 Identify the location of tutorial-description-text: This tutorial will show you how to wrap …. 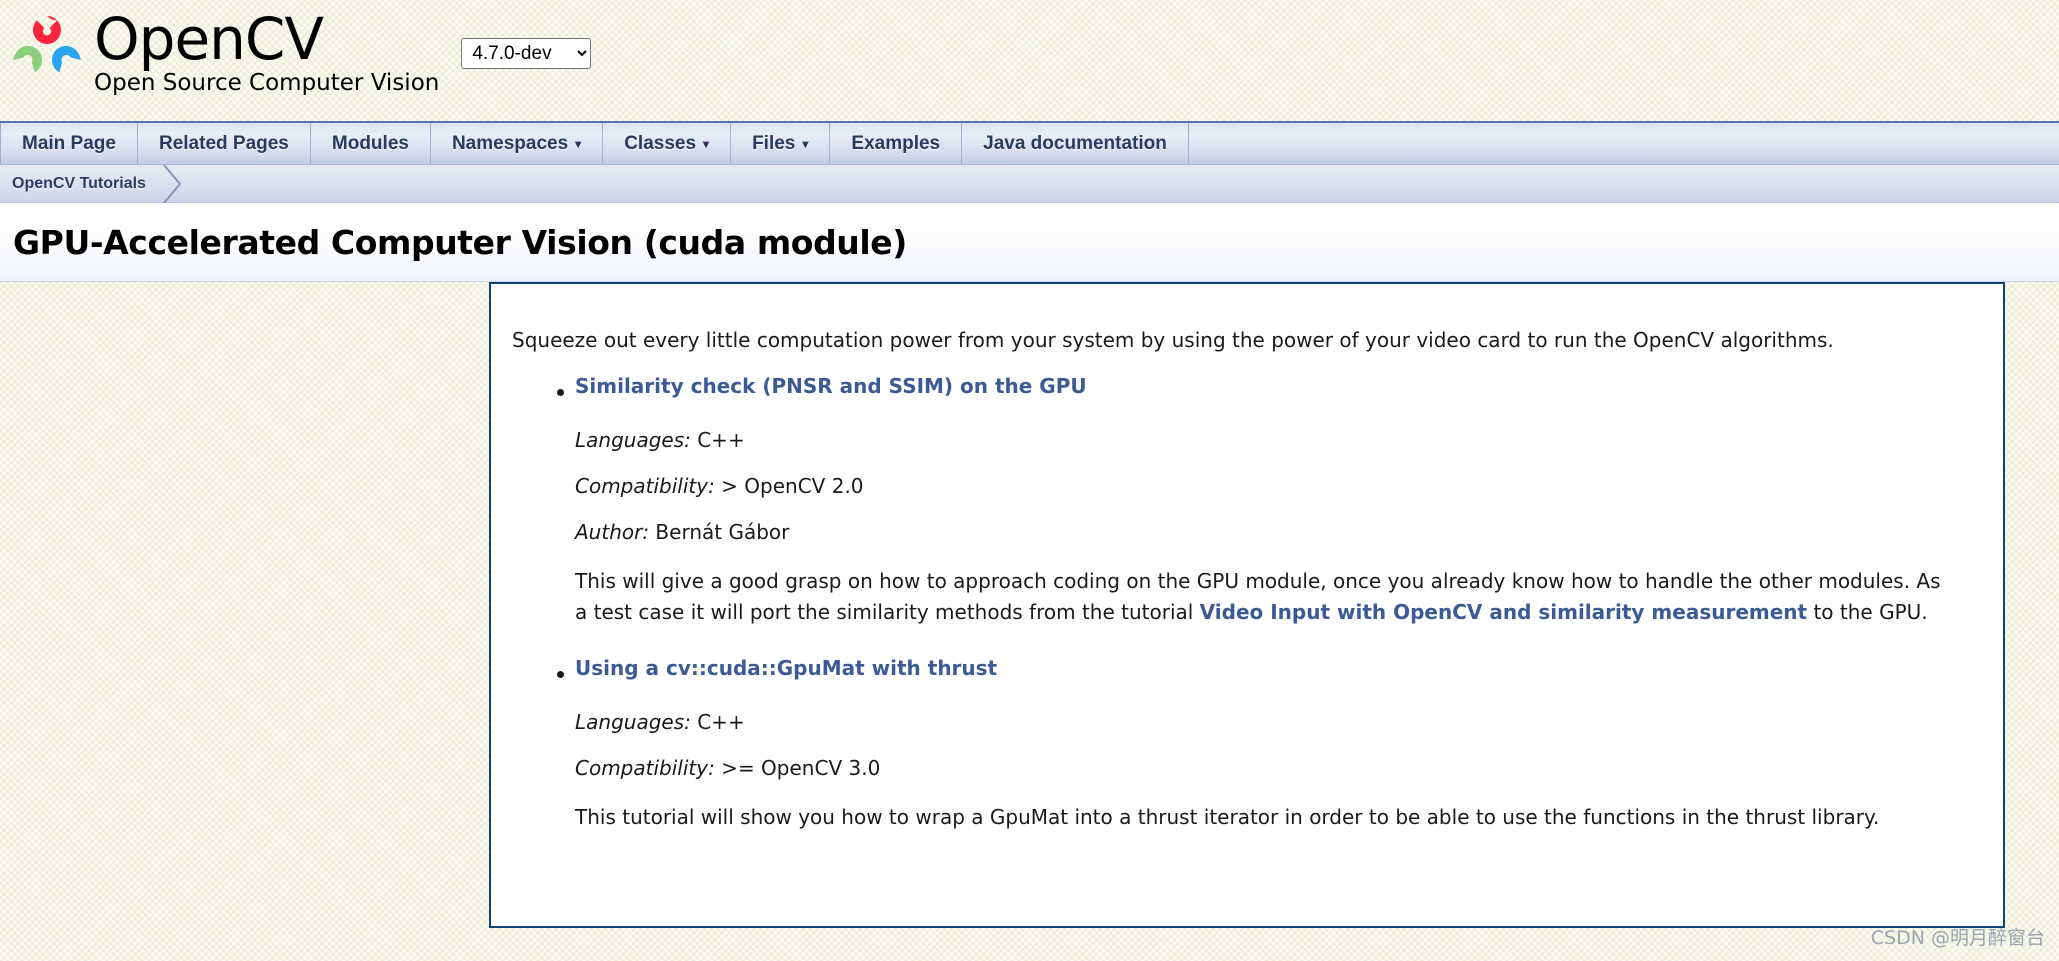
(1227, 817).